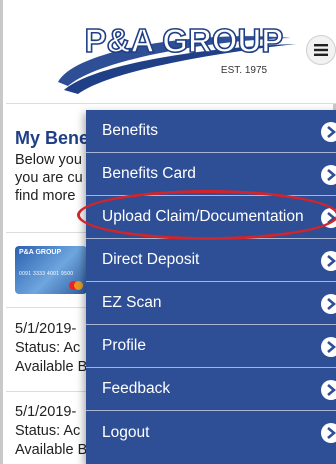  What do you see at coordinates (211, 432) in the screenshot?
I see `menu-item-logout: Logout` at bounding box center [211, 432].